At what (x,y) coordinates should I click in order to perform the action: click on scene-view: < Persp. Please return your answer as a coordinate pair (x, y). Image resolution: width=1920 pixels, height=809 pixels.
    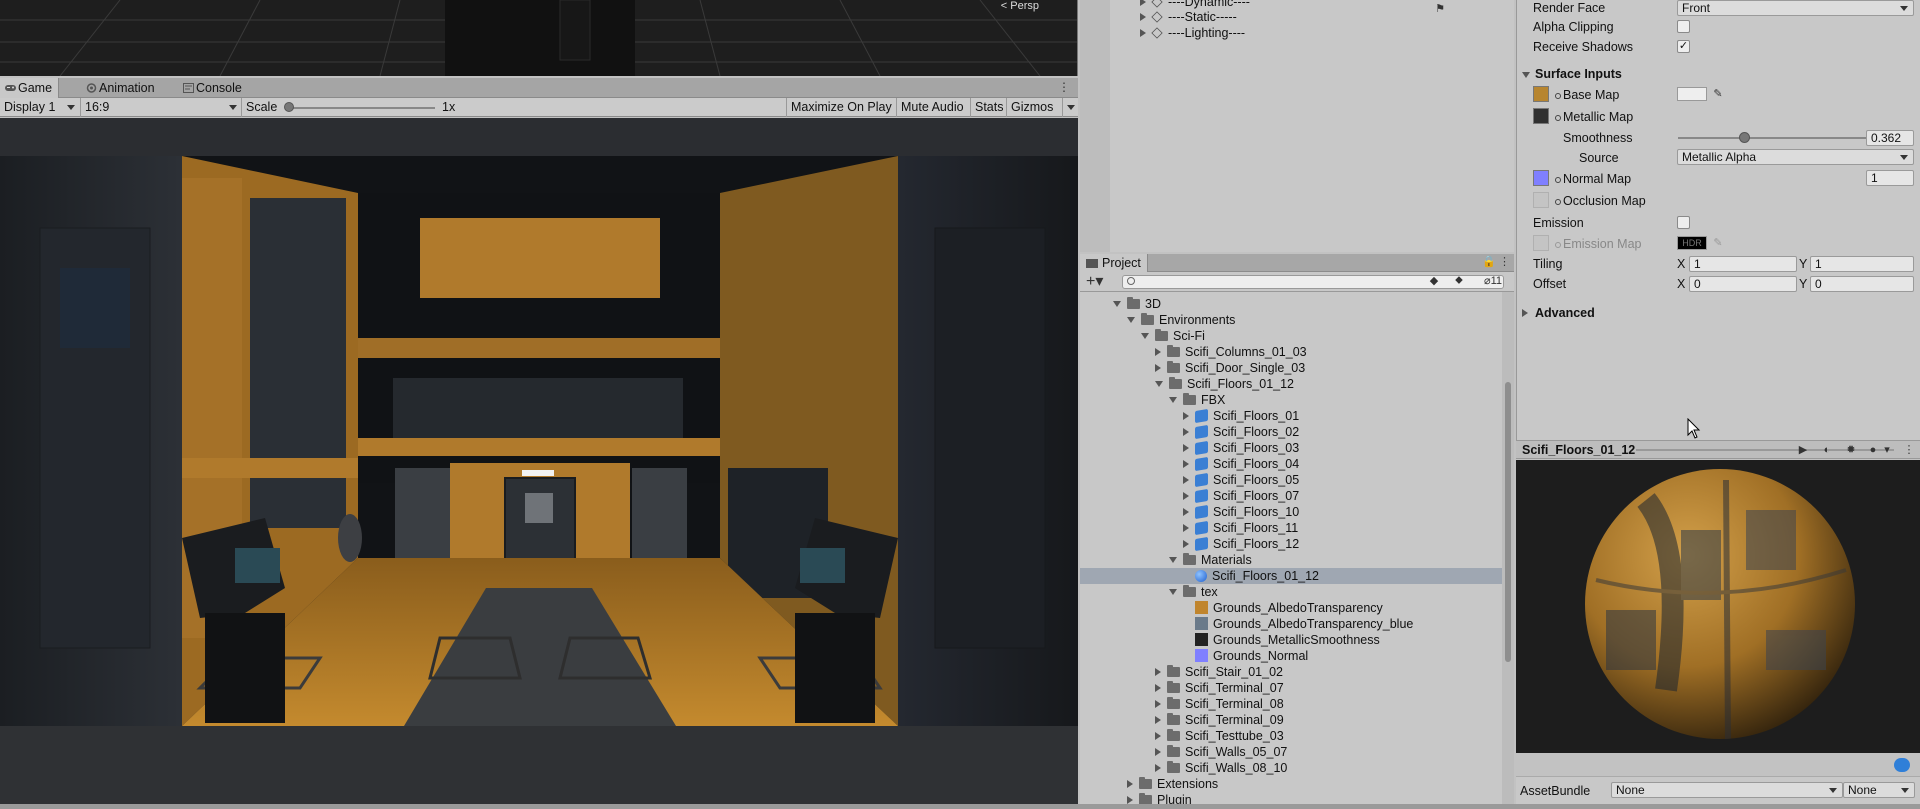
    Looking at the image, I should click on (539, 38).